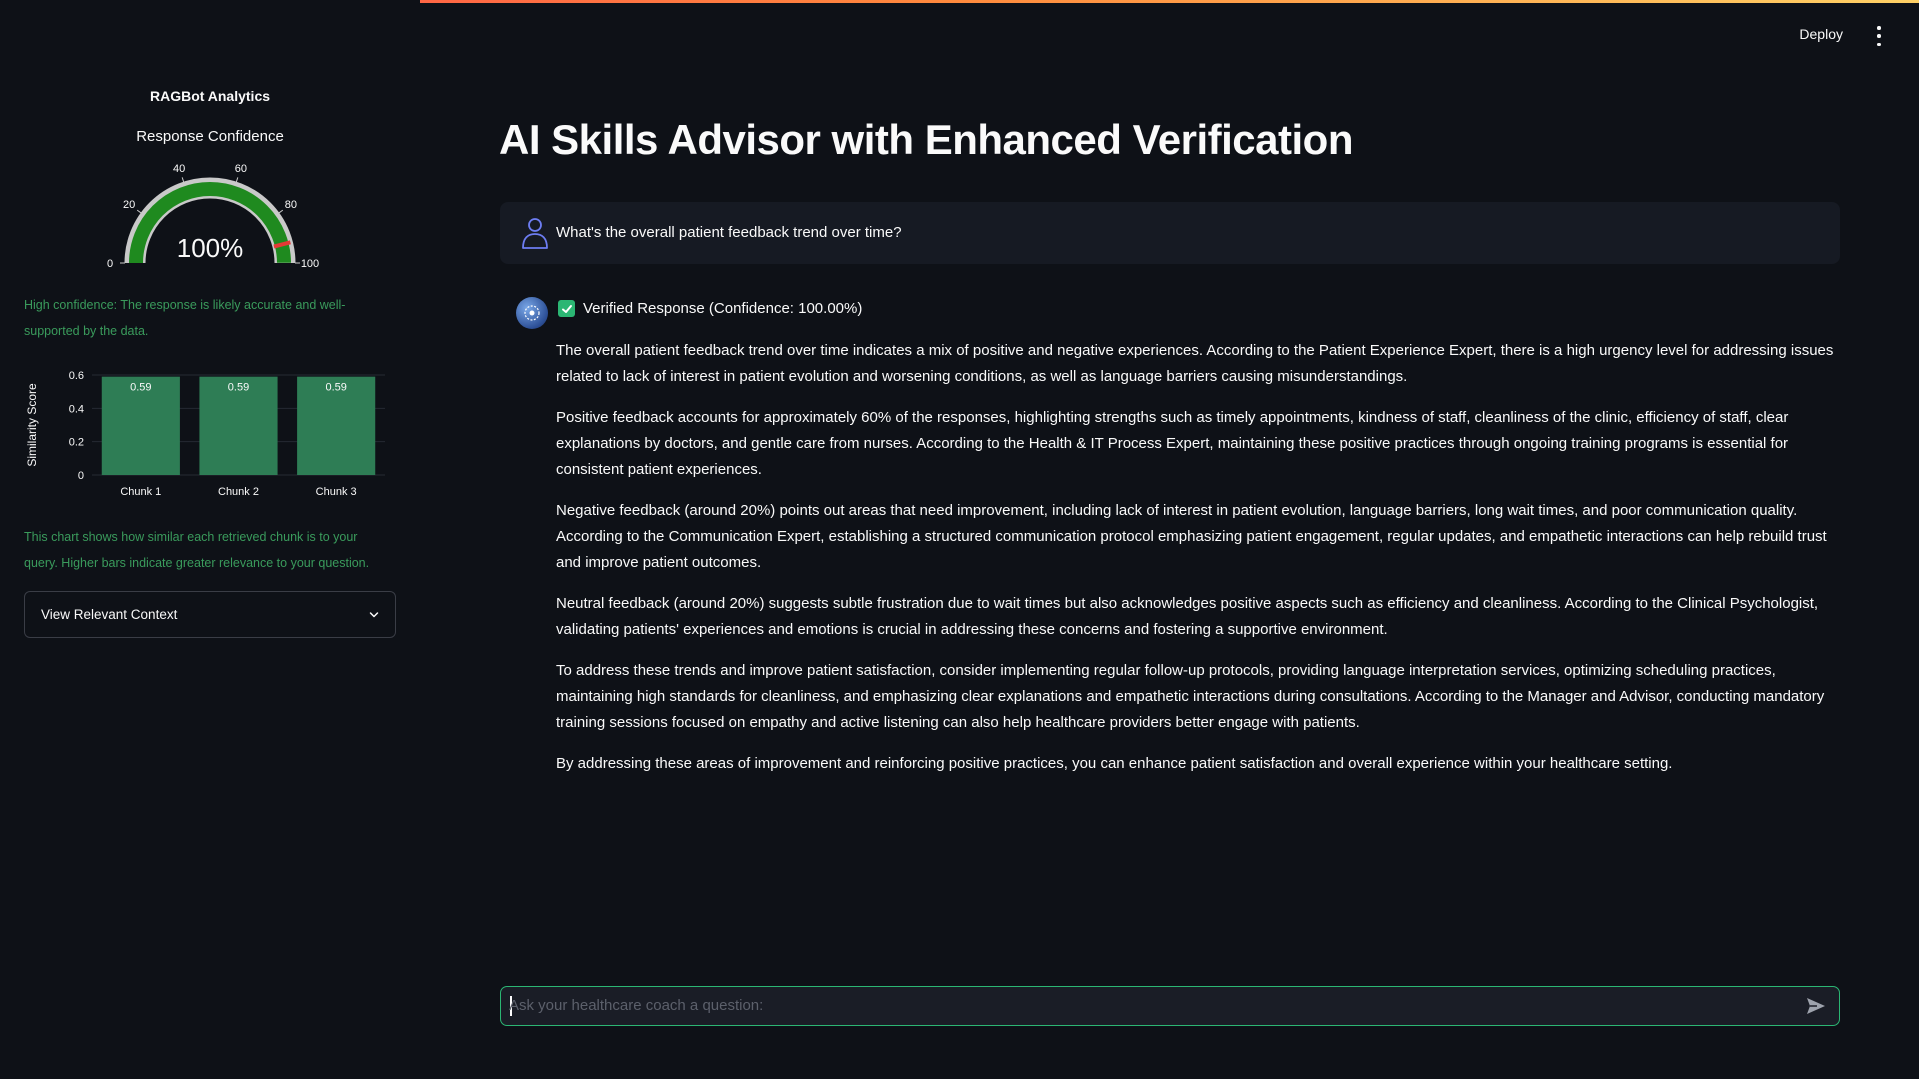  What do you see at coordinates (535, 233) in the screenshot?
I see `user-avatar-icon` at bounding box center [535, 233].